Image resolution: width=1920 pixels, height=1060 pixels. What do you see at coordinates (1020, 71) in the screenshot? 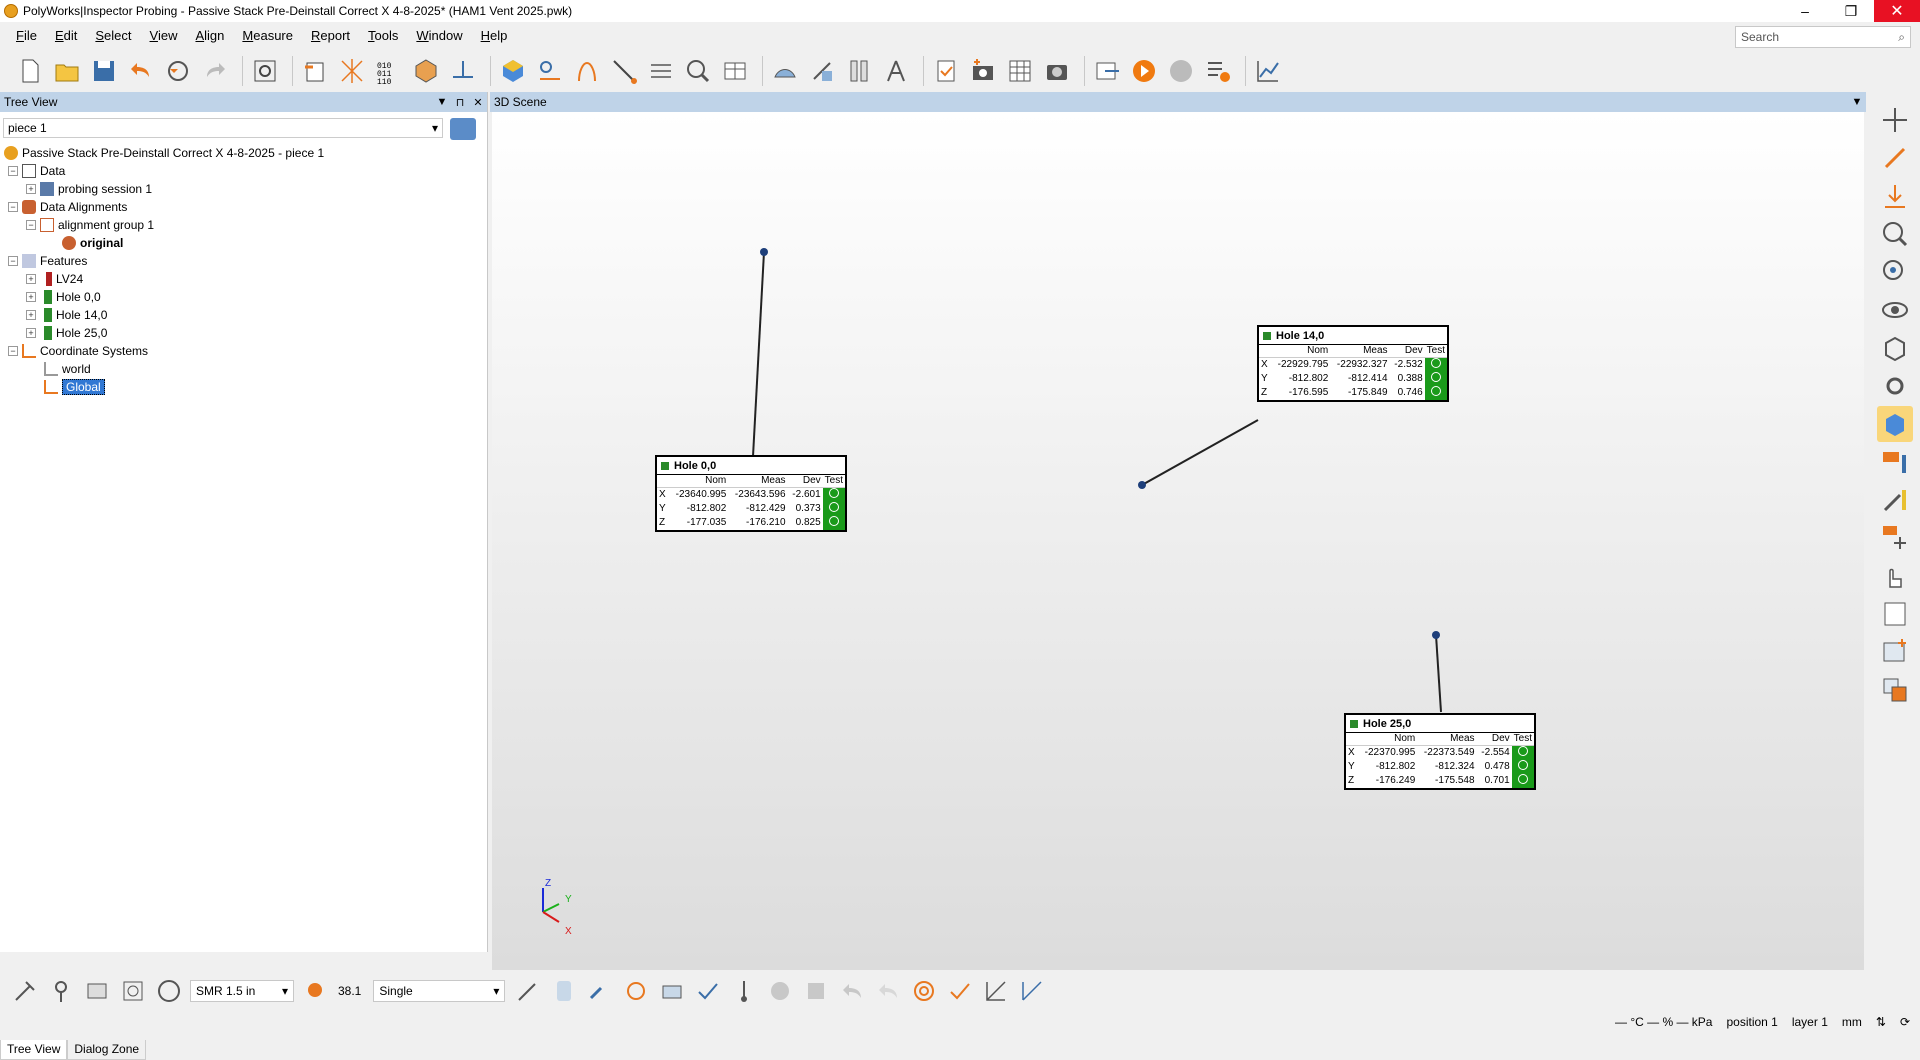
I see `spreadsheet-icon` at bounding box center [1020, 71].